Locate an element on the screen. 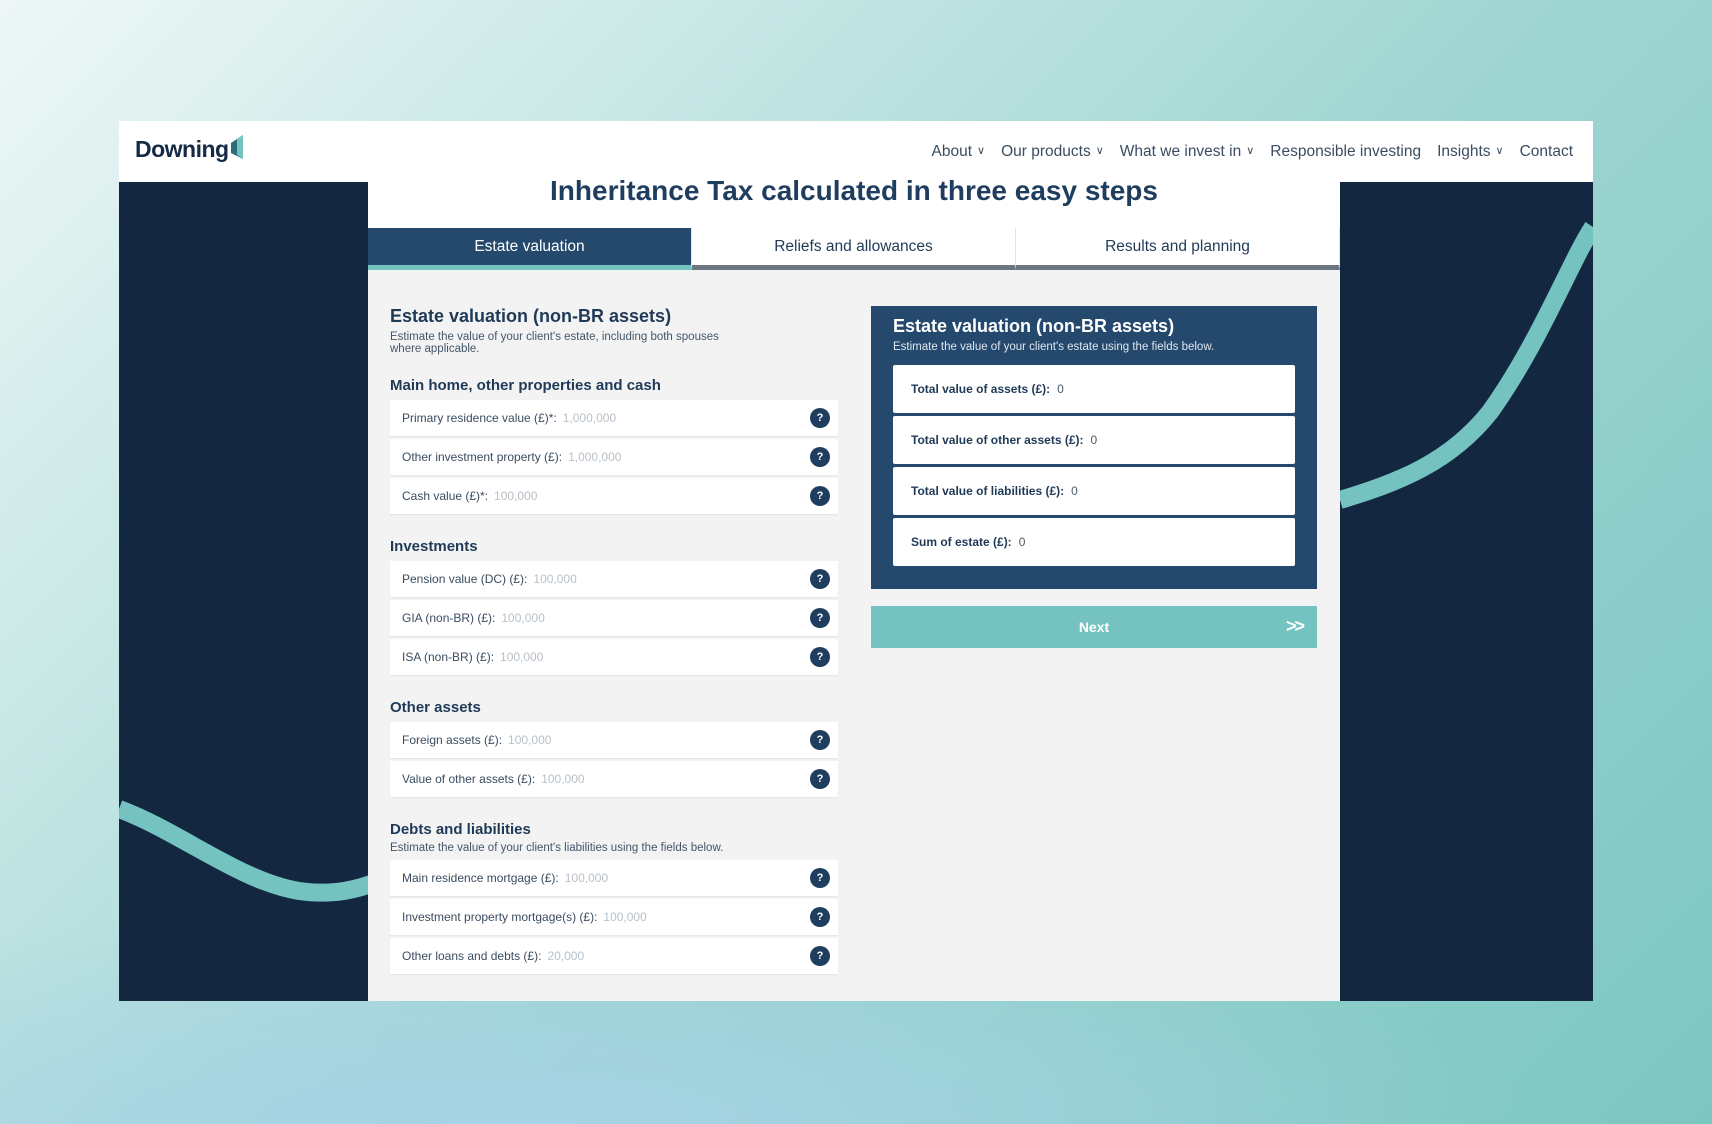 Image resolution: width=1712 pixels, height=1124 pixels. field-label: GIA (non-BR) (£): is located at coordinates (449, 618).